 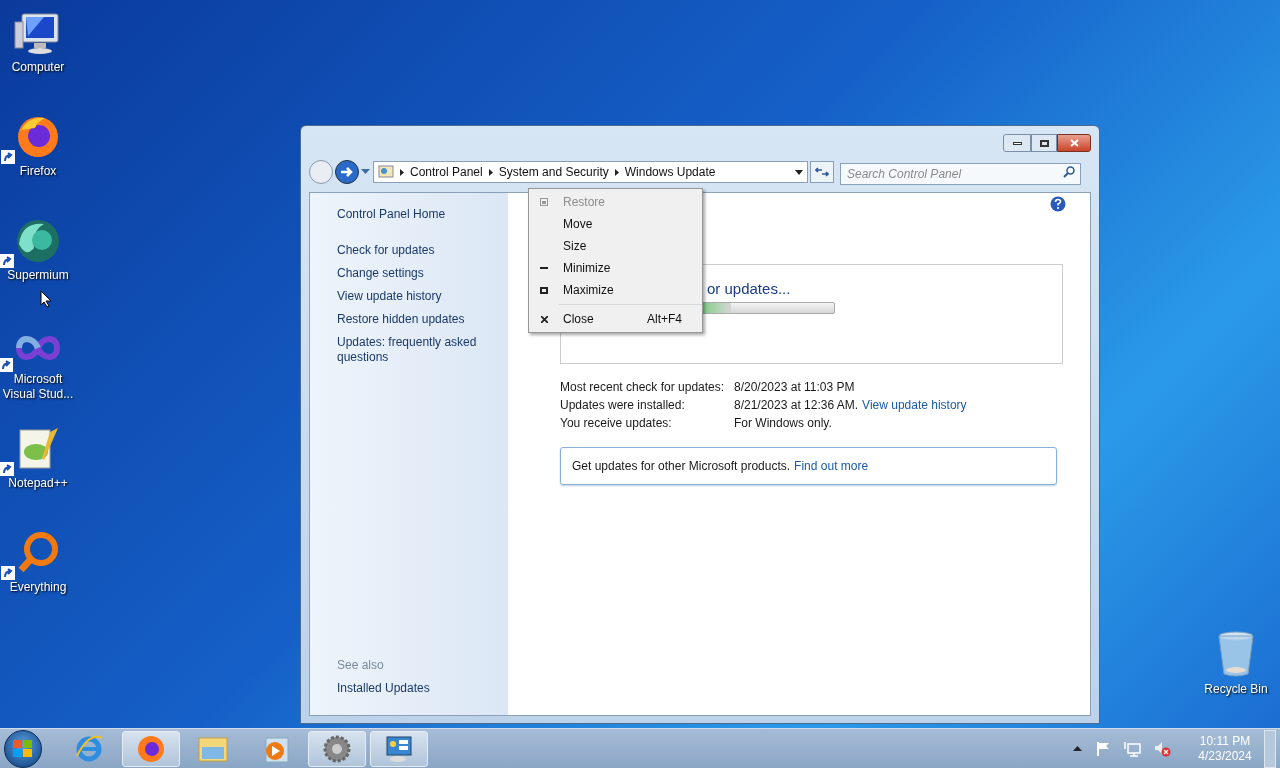 I want to click on caret-icon, so click(x=365, y=172).